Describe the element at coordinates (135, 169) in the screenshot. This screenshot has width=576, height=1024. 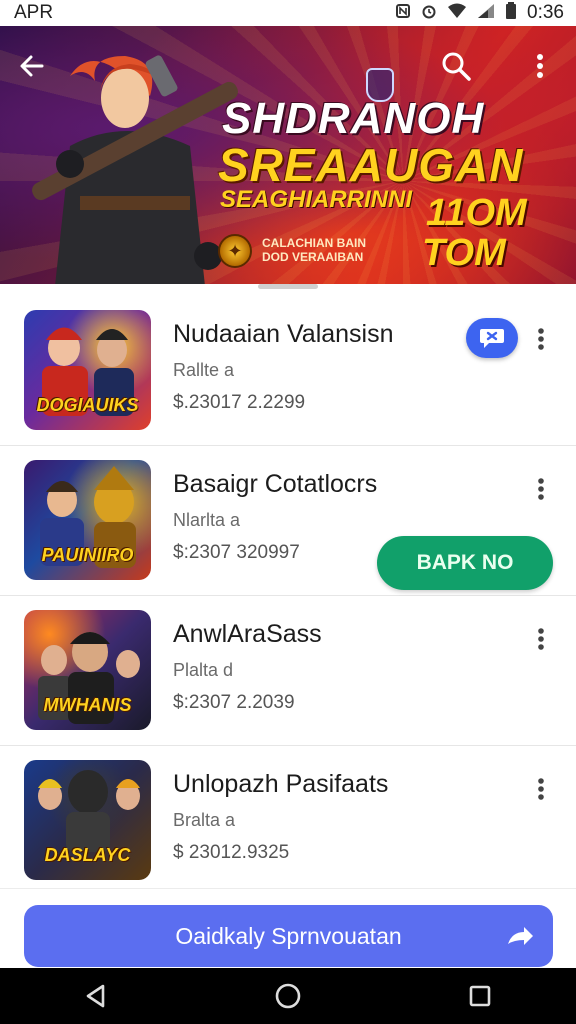
I see `hero-character-image` at that location.